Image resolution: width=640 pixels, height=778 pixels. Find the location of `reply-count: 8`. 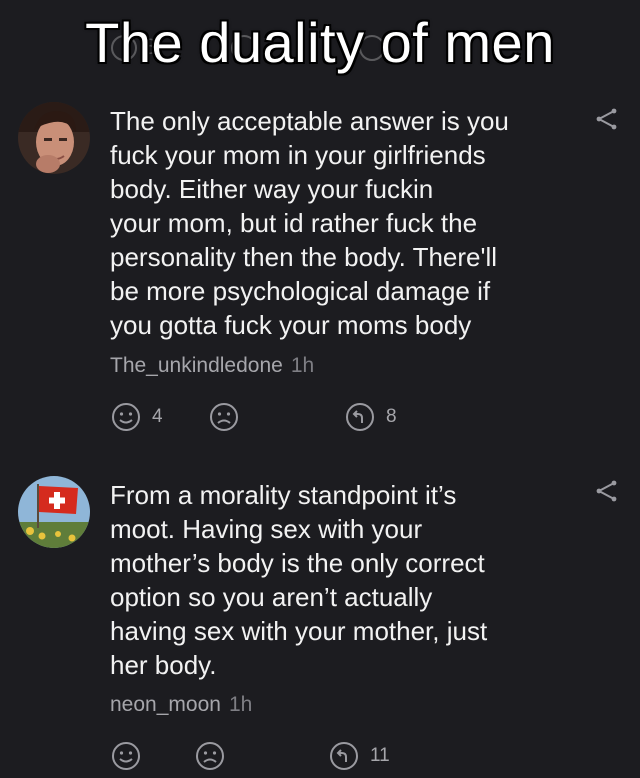

reply-count: 8 is located at coordinates (391, 416).